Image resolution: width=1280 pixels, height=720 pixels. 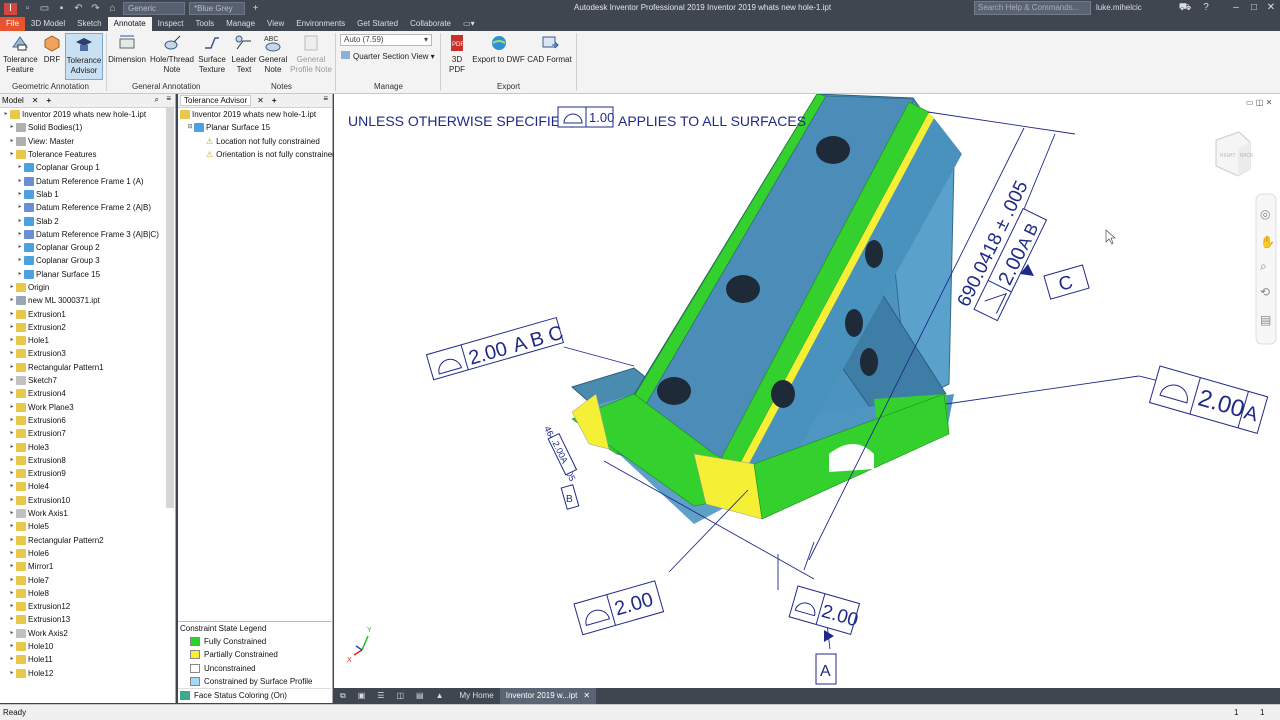 I want to click on minimize-icon: –, so click(x=1236, y=8).